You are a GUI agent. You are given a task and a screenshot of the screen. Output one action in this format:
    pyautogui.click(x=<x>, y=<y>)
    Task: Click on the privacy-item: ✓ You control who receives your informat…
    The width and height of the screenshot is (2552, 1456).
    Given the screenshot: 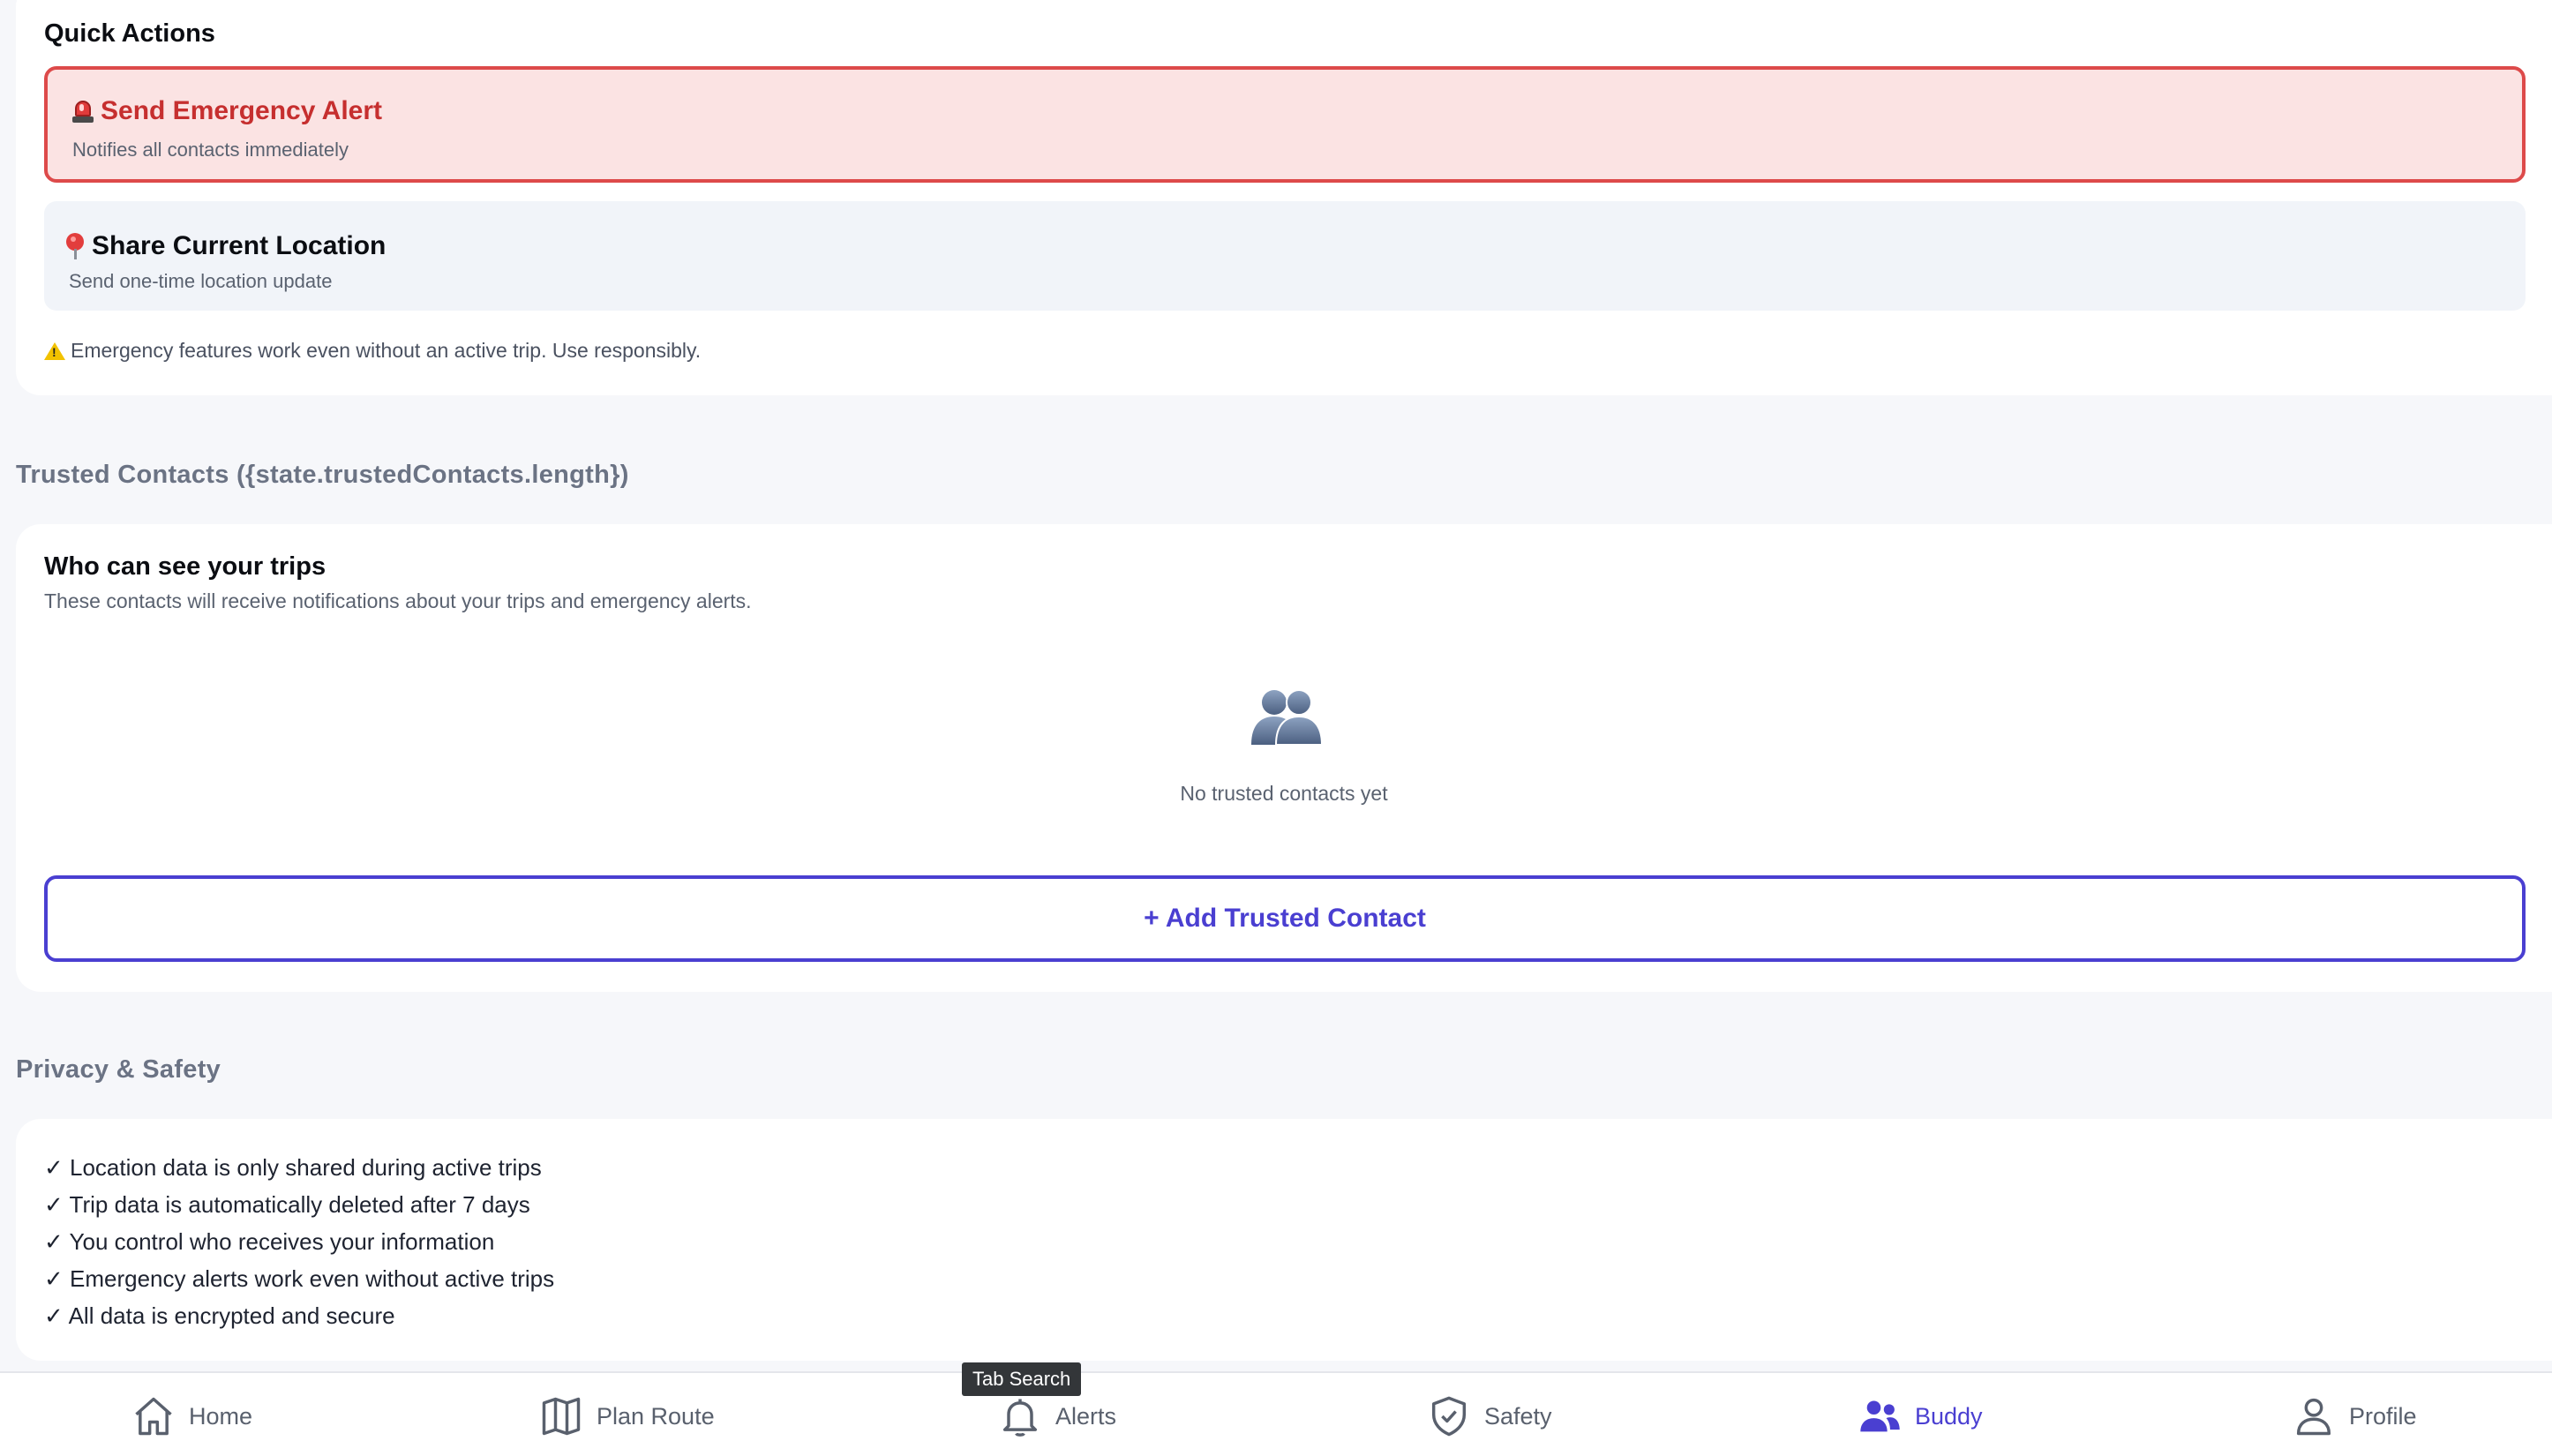 What is the action you would take?
    pyautogui.click(x=269, y=1241)
    